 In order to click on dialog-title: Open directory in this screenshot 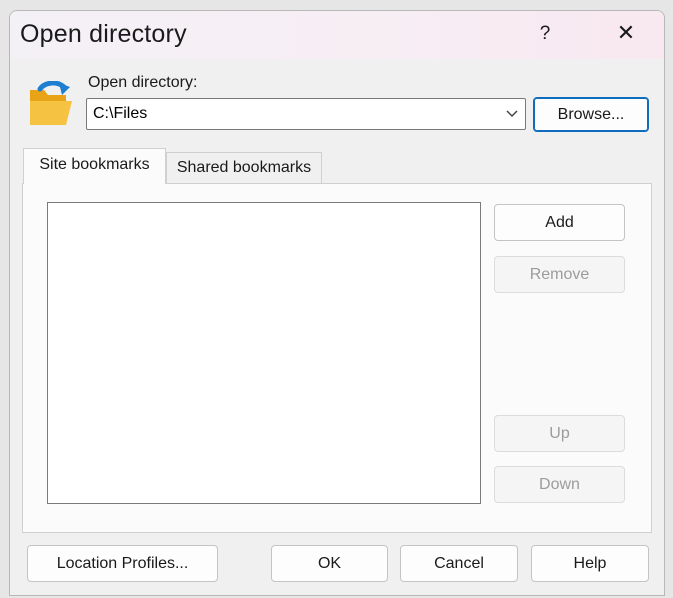, I will do `click(103, 34)`.